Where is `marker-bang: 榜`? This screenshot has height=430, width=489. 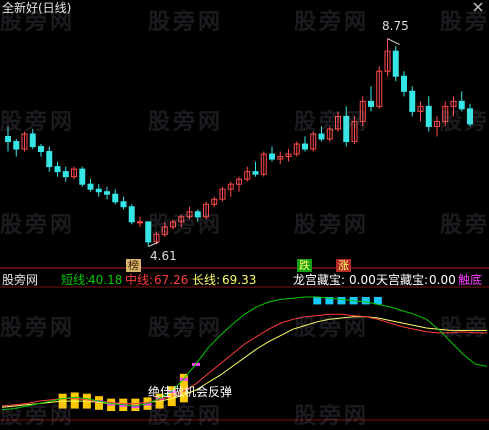
marker-bang: 榜 is located at coordinates (133, 265).